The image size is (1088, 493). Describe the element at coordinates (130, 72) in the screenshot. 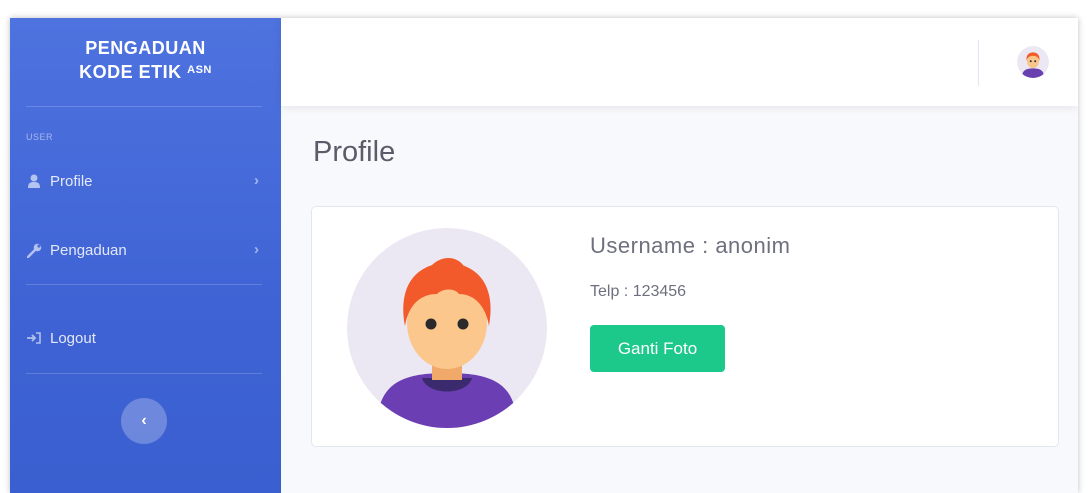

I see `brand-line-2-text: KODE ETIK` at that location.